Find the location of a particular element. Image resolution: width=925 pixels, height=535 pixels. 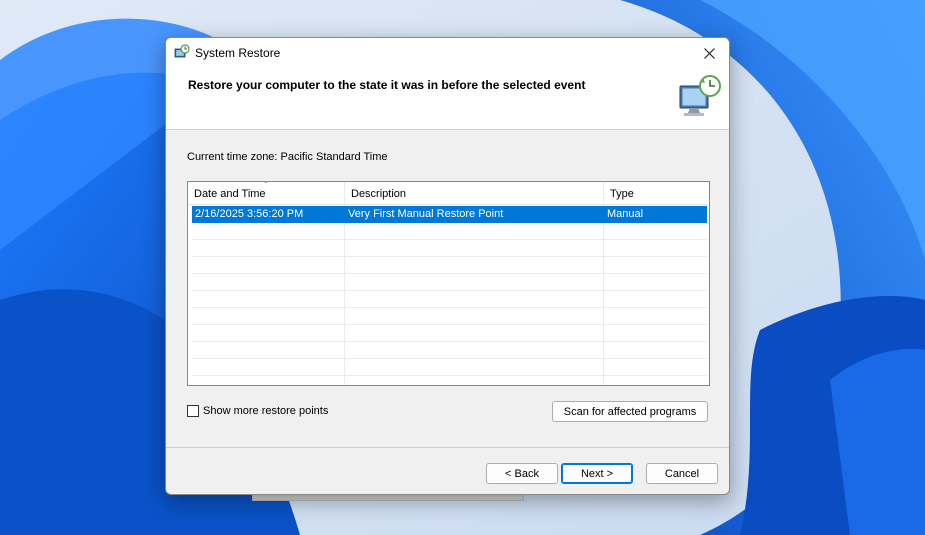

column-header-description: Description is located at coordinates (474, 193).